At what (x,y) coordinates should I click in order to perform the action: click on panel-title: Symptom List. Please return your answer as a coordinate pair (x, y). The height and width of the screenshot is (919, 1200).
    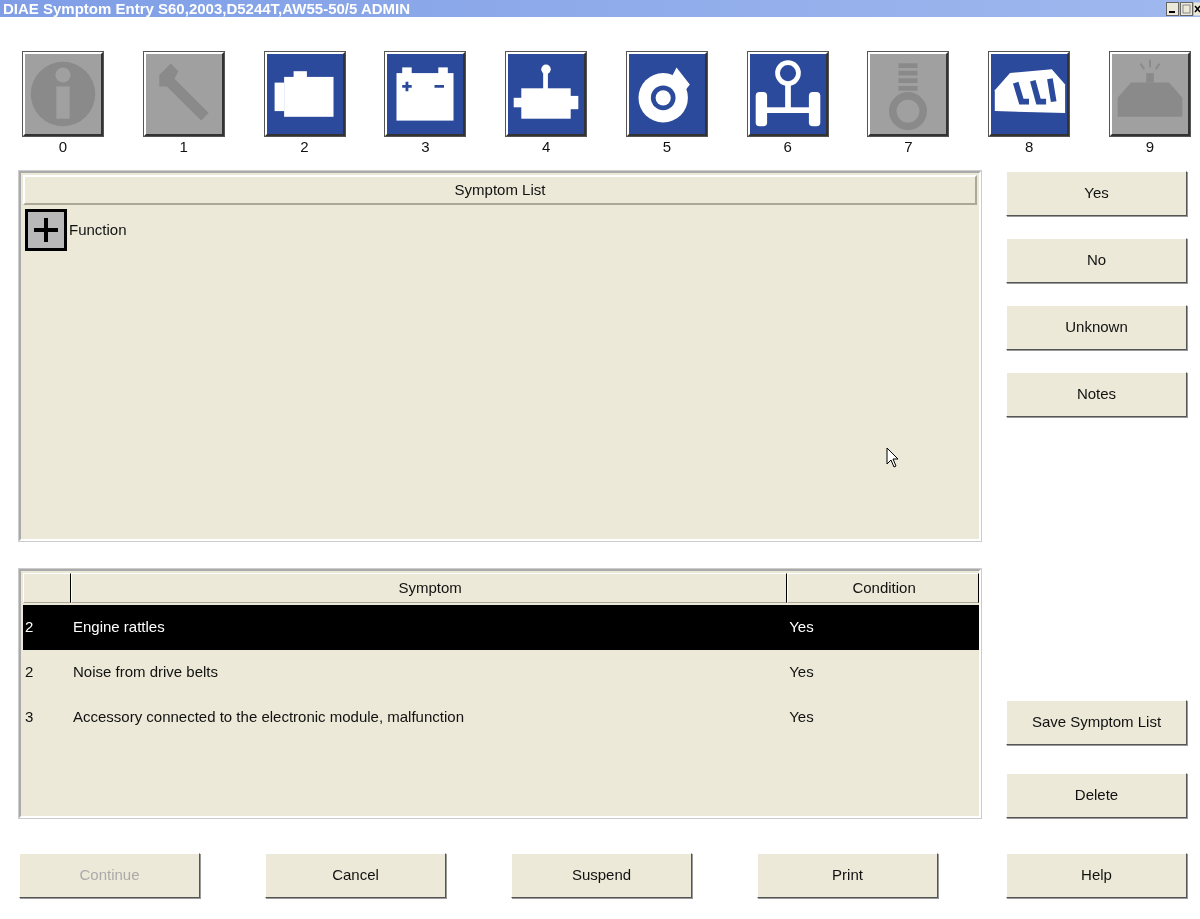
    Looking at the image, I should click on (500, 189).